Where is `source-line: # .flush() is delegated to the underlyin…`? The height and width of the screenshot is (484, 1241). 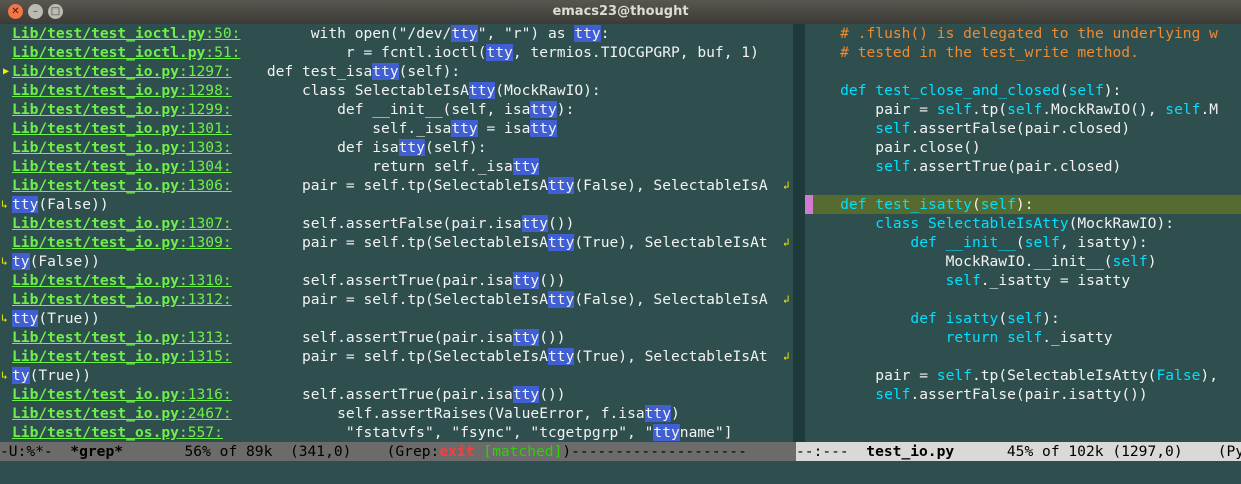
source-line: # .flush() is delegated to the underlyin… is located at coordinates (1023, 33).